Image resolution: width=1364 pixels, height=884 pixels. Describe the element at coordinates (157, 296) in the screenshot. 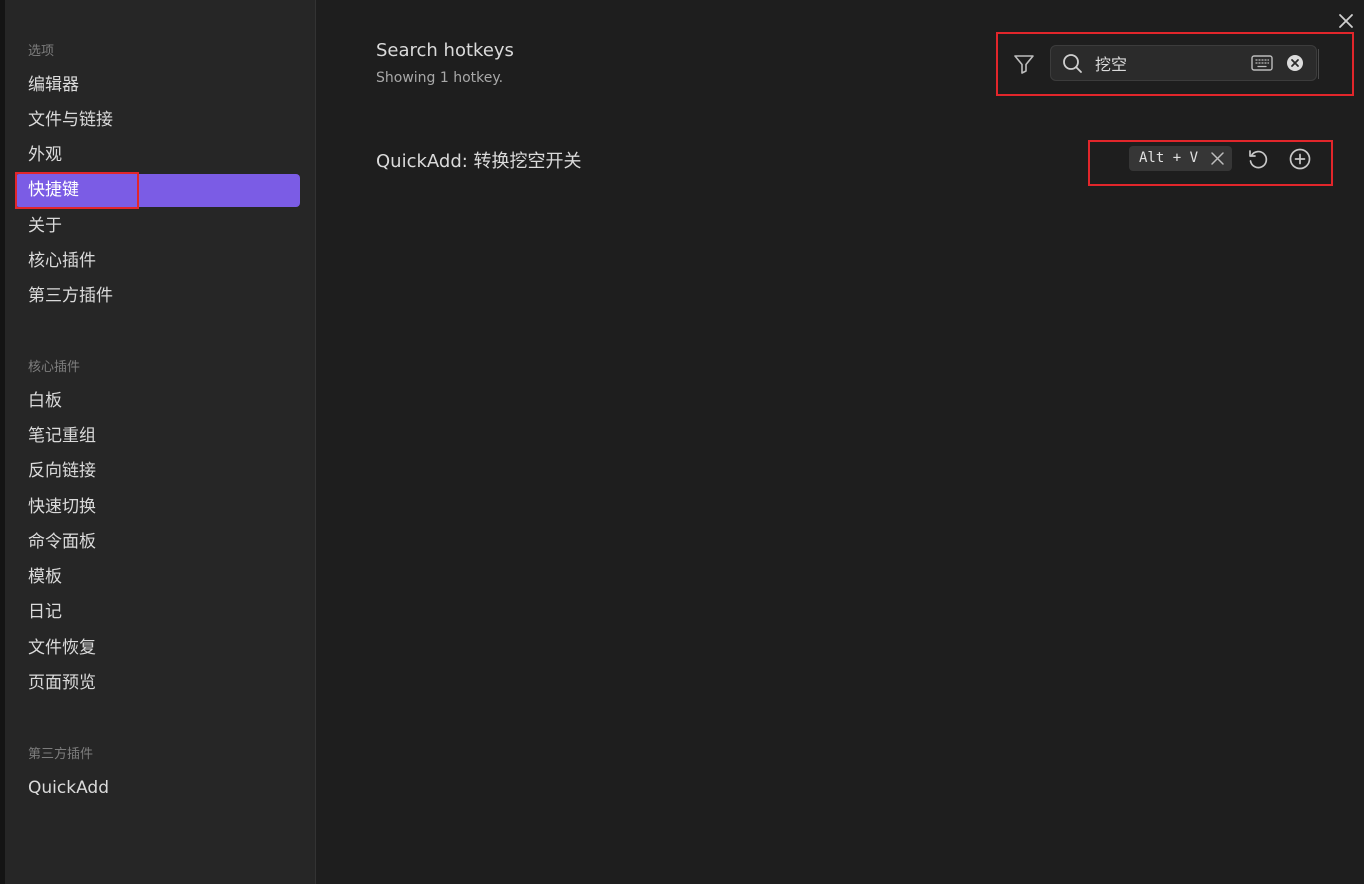

I see `sidebar-item-community-plugins: 第三方插件` at that location.